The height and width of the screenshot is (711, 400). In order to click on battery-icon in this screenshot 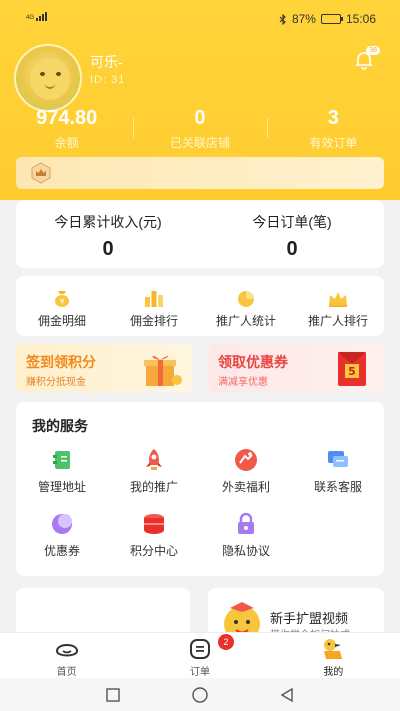, I will do `click(331, 19)`.